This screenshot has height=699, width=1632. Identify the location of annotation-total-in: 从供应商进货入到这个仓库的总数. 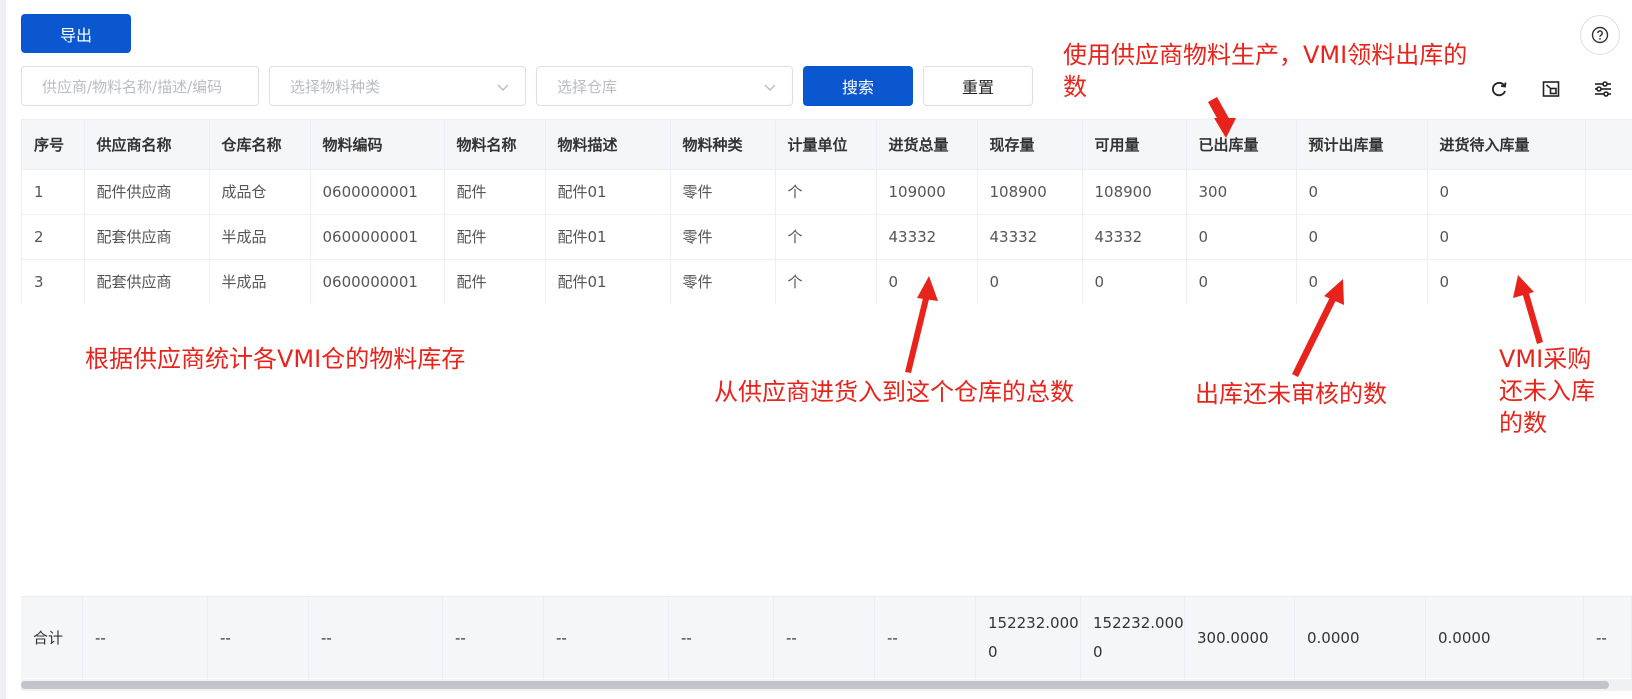
(894, 392).